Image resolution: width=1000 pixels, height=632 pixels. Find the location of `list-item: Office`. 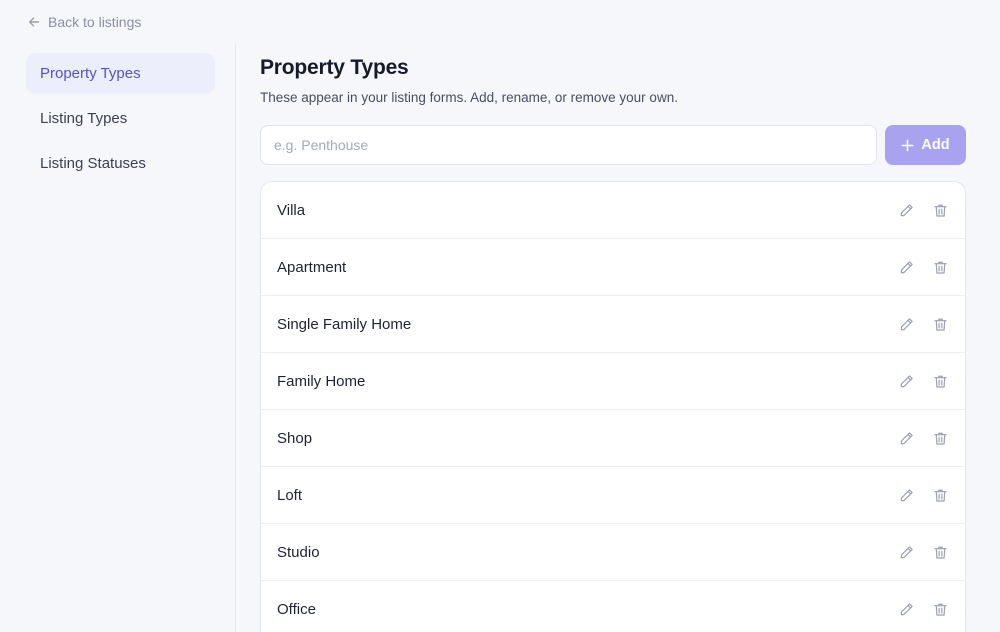

list-item: Office is located at coordinates (613, 606).